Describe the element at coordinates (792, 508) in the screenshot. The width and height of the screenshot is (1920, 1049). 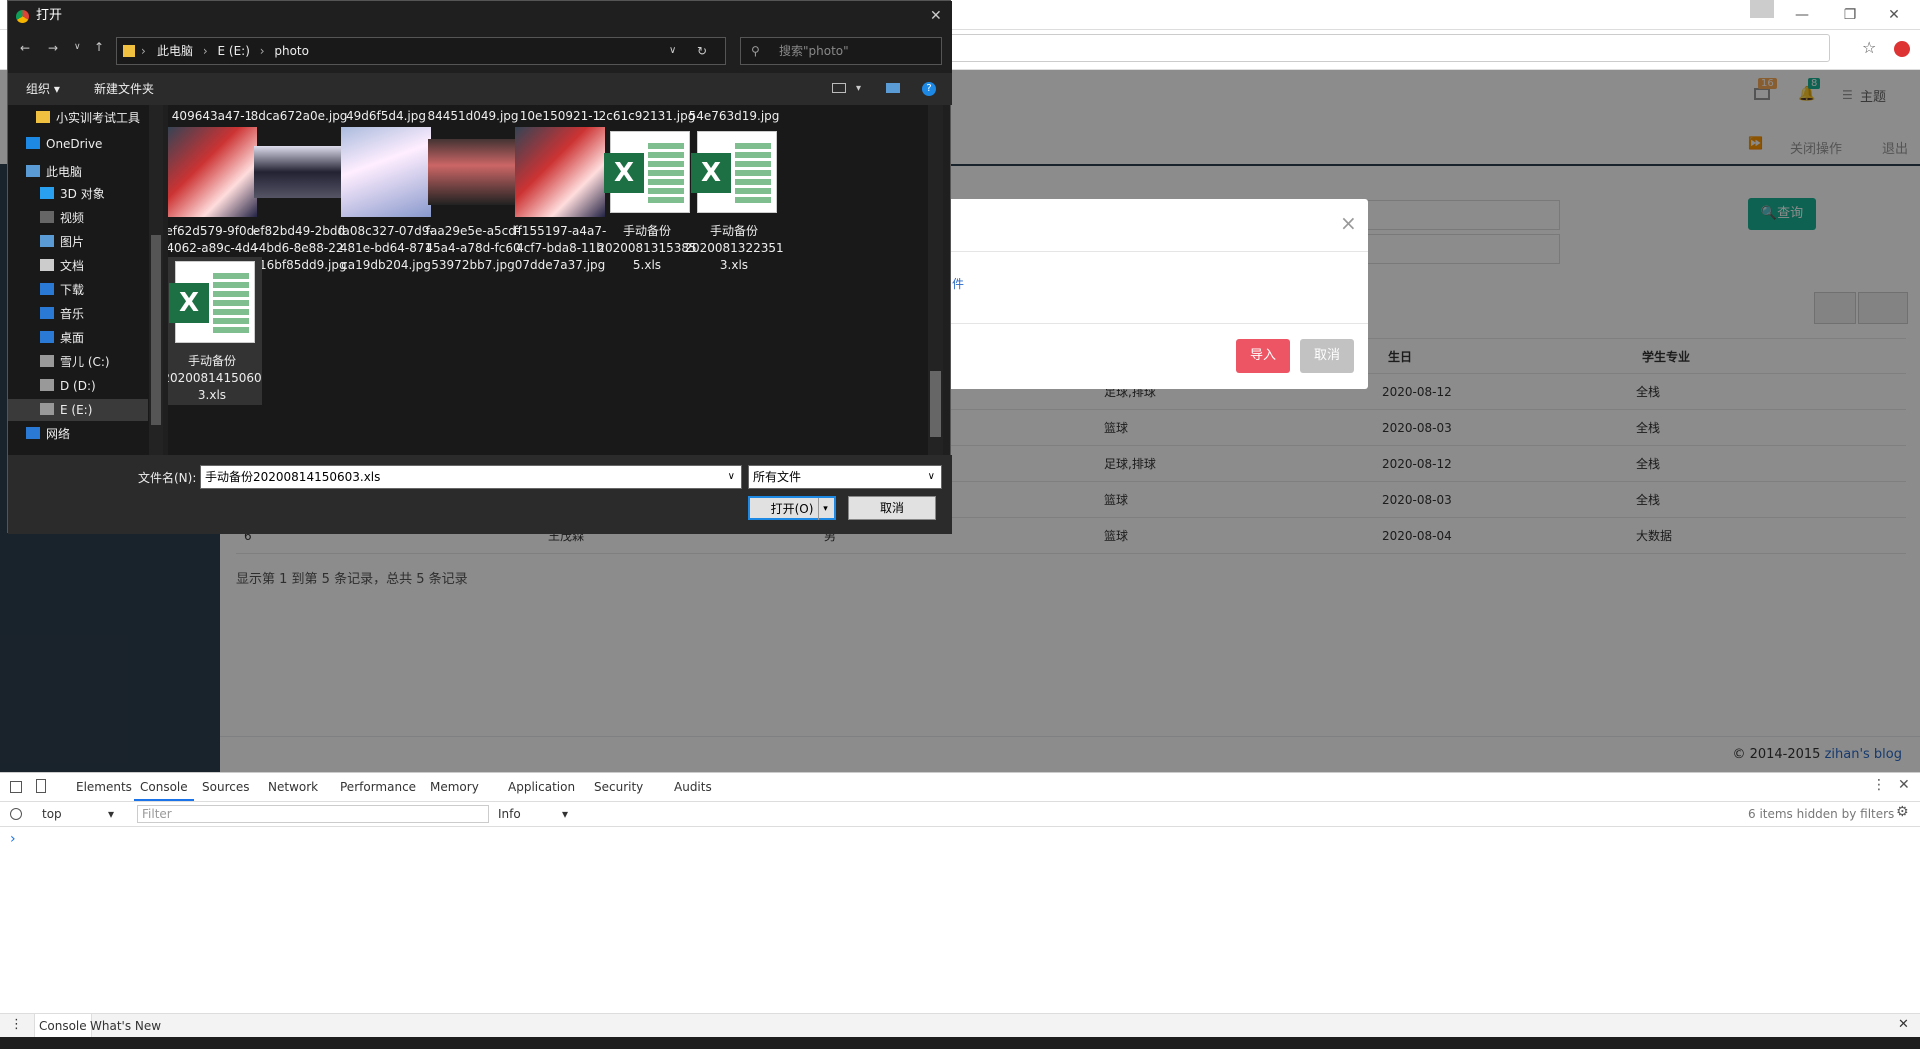
I see `open-button: 打开(O) ▾` at that location.